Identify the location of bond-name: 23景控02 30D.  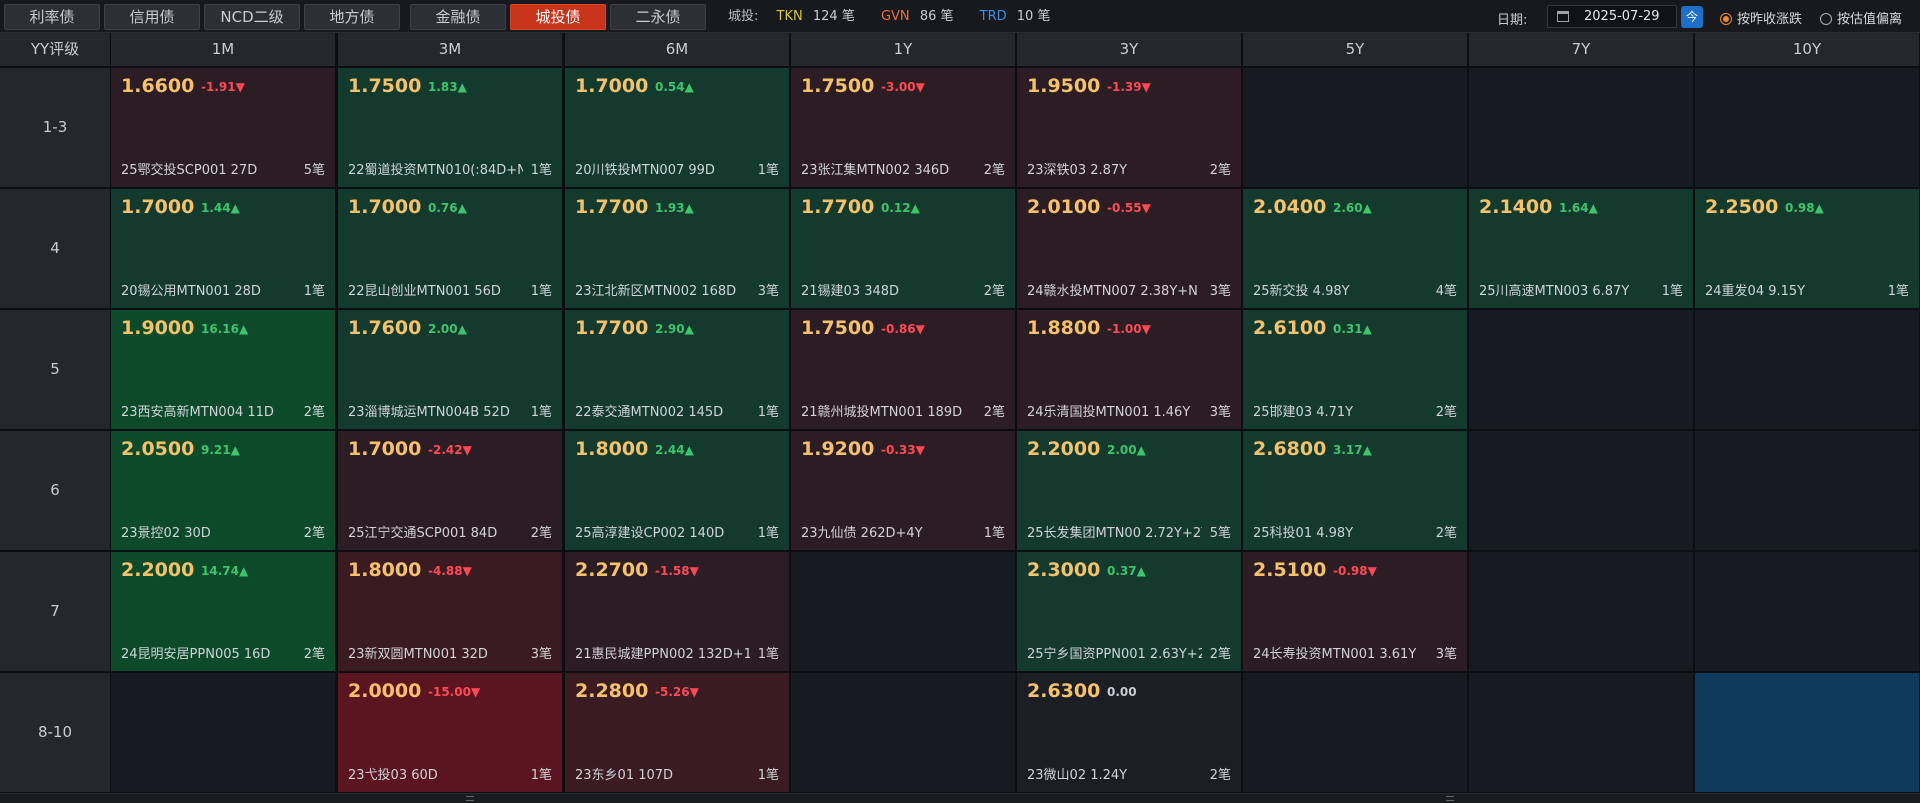
(166, 533).